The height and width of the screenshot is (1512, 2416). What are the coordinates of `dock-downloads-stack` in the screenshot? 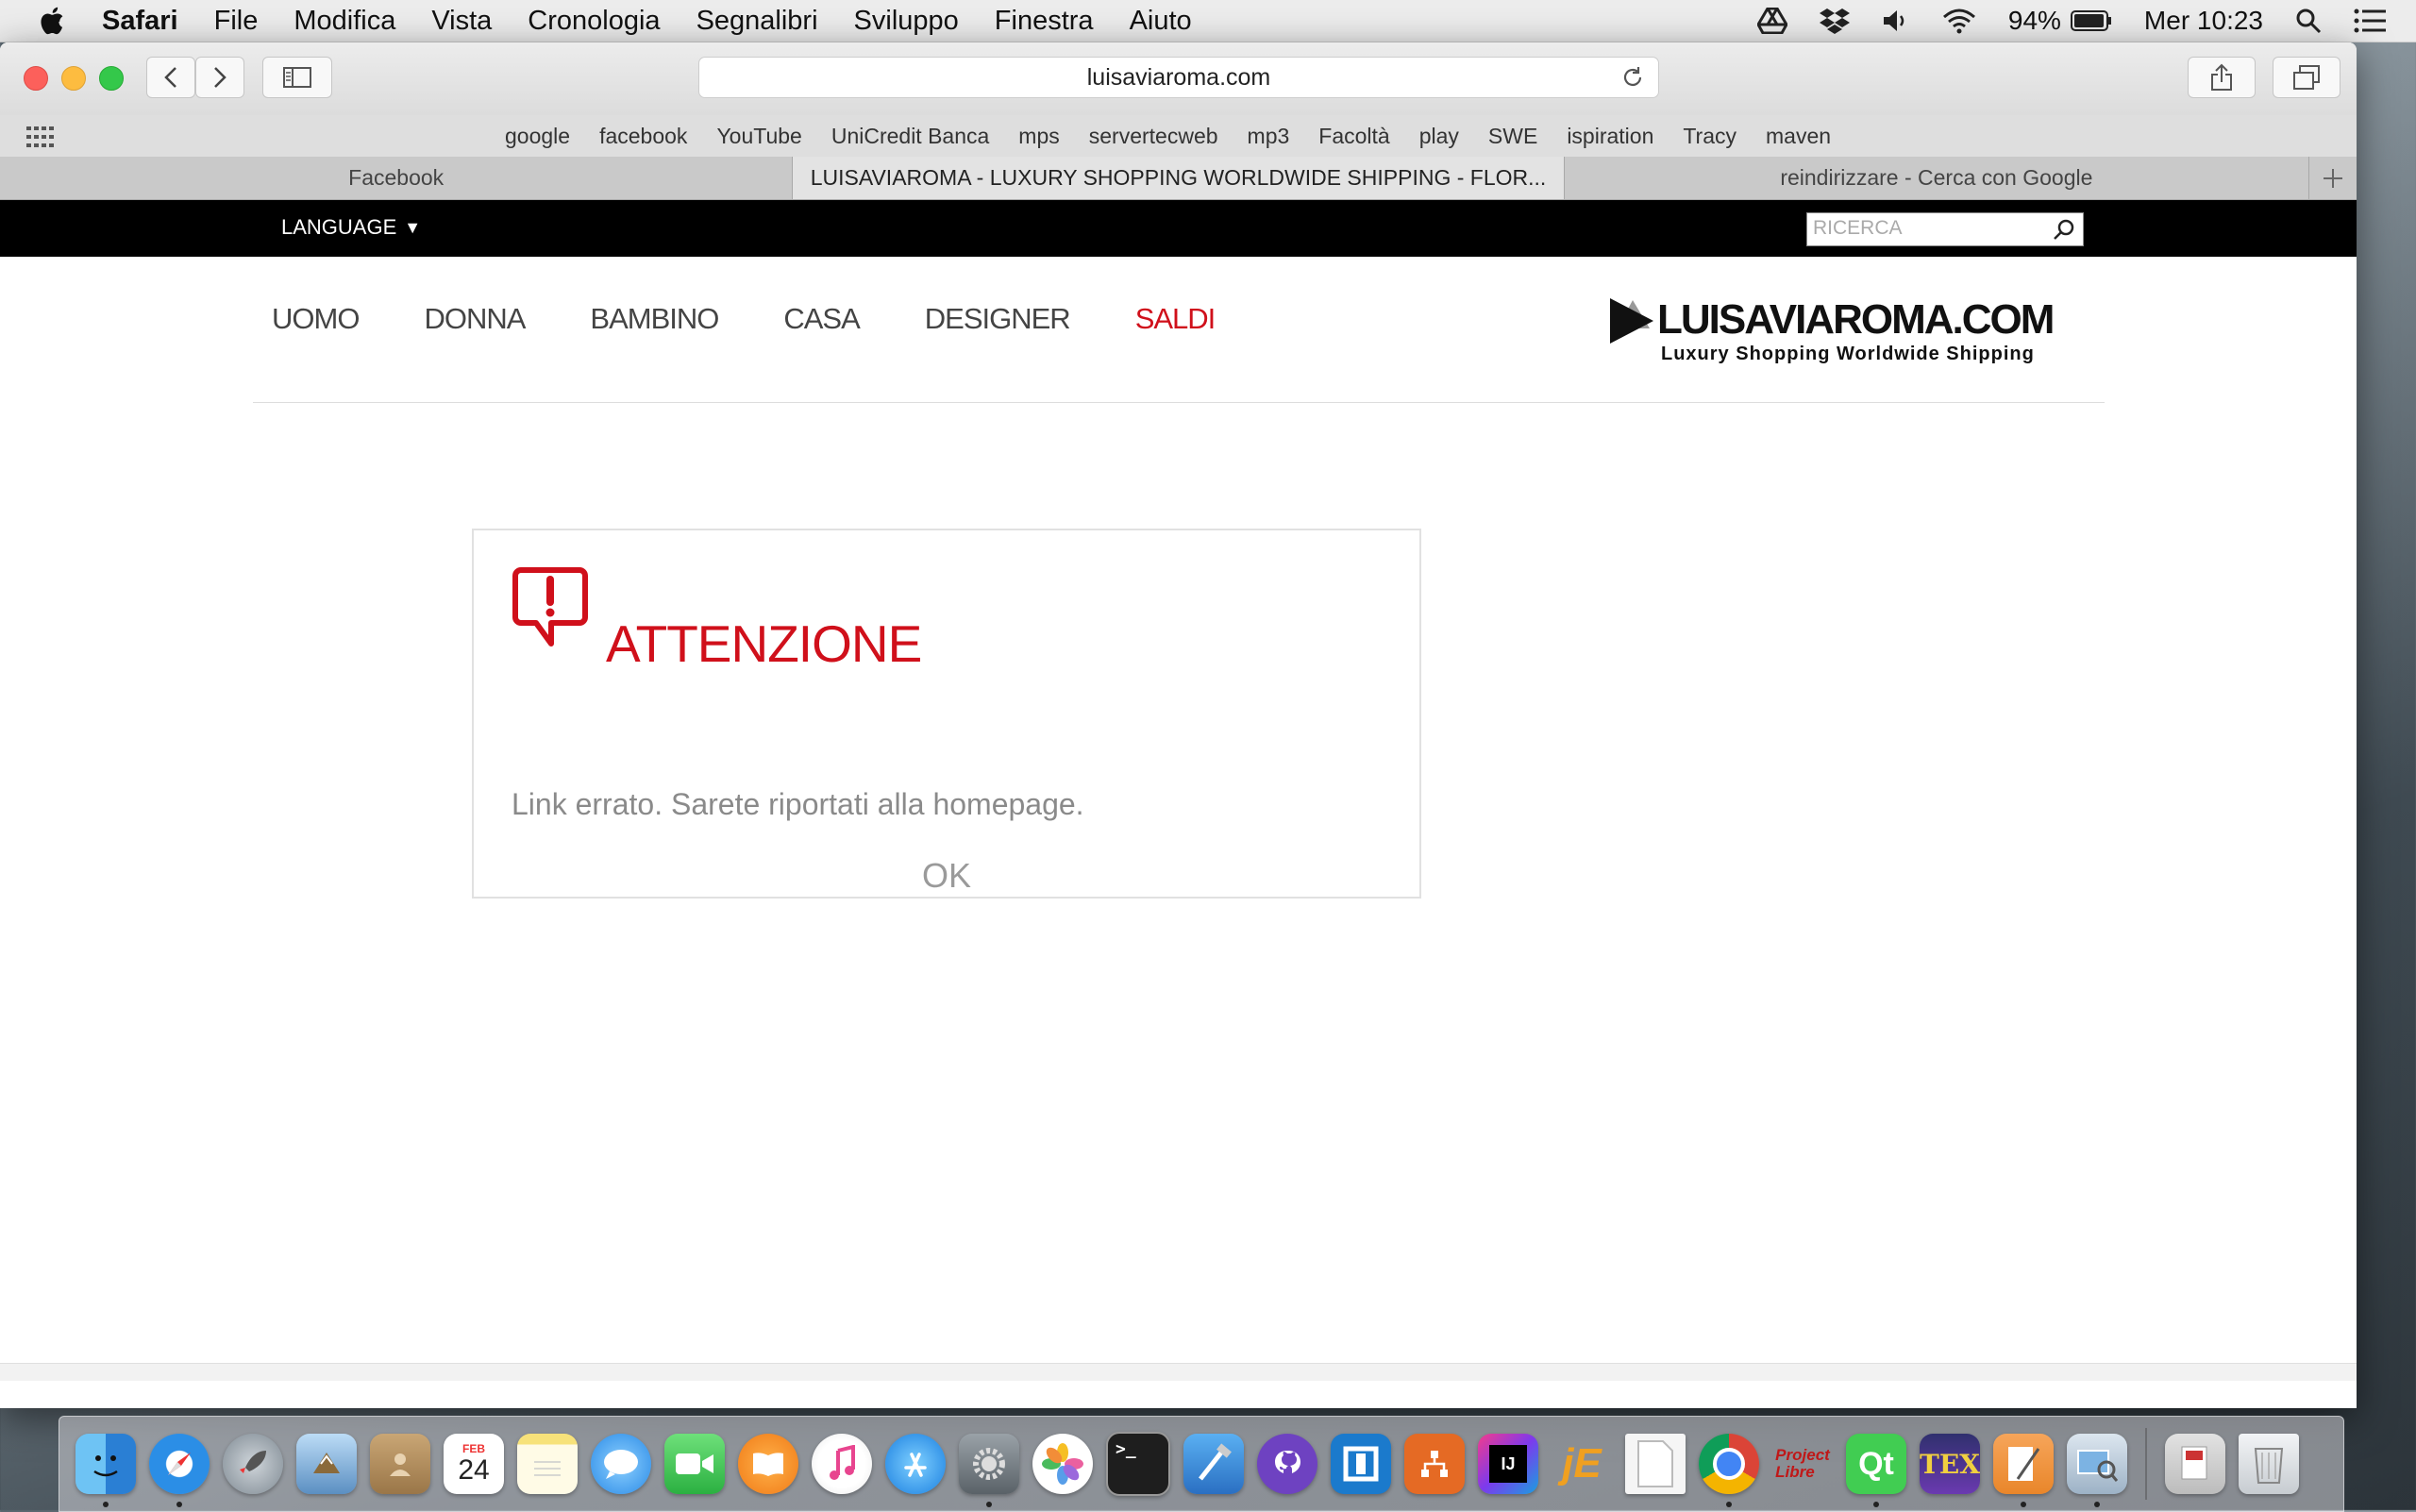 It's located at (2195, 1464).